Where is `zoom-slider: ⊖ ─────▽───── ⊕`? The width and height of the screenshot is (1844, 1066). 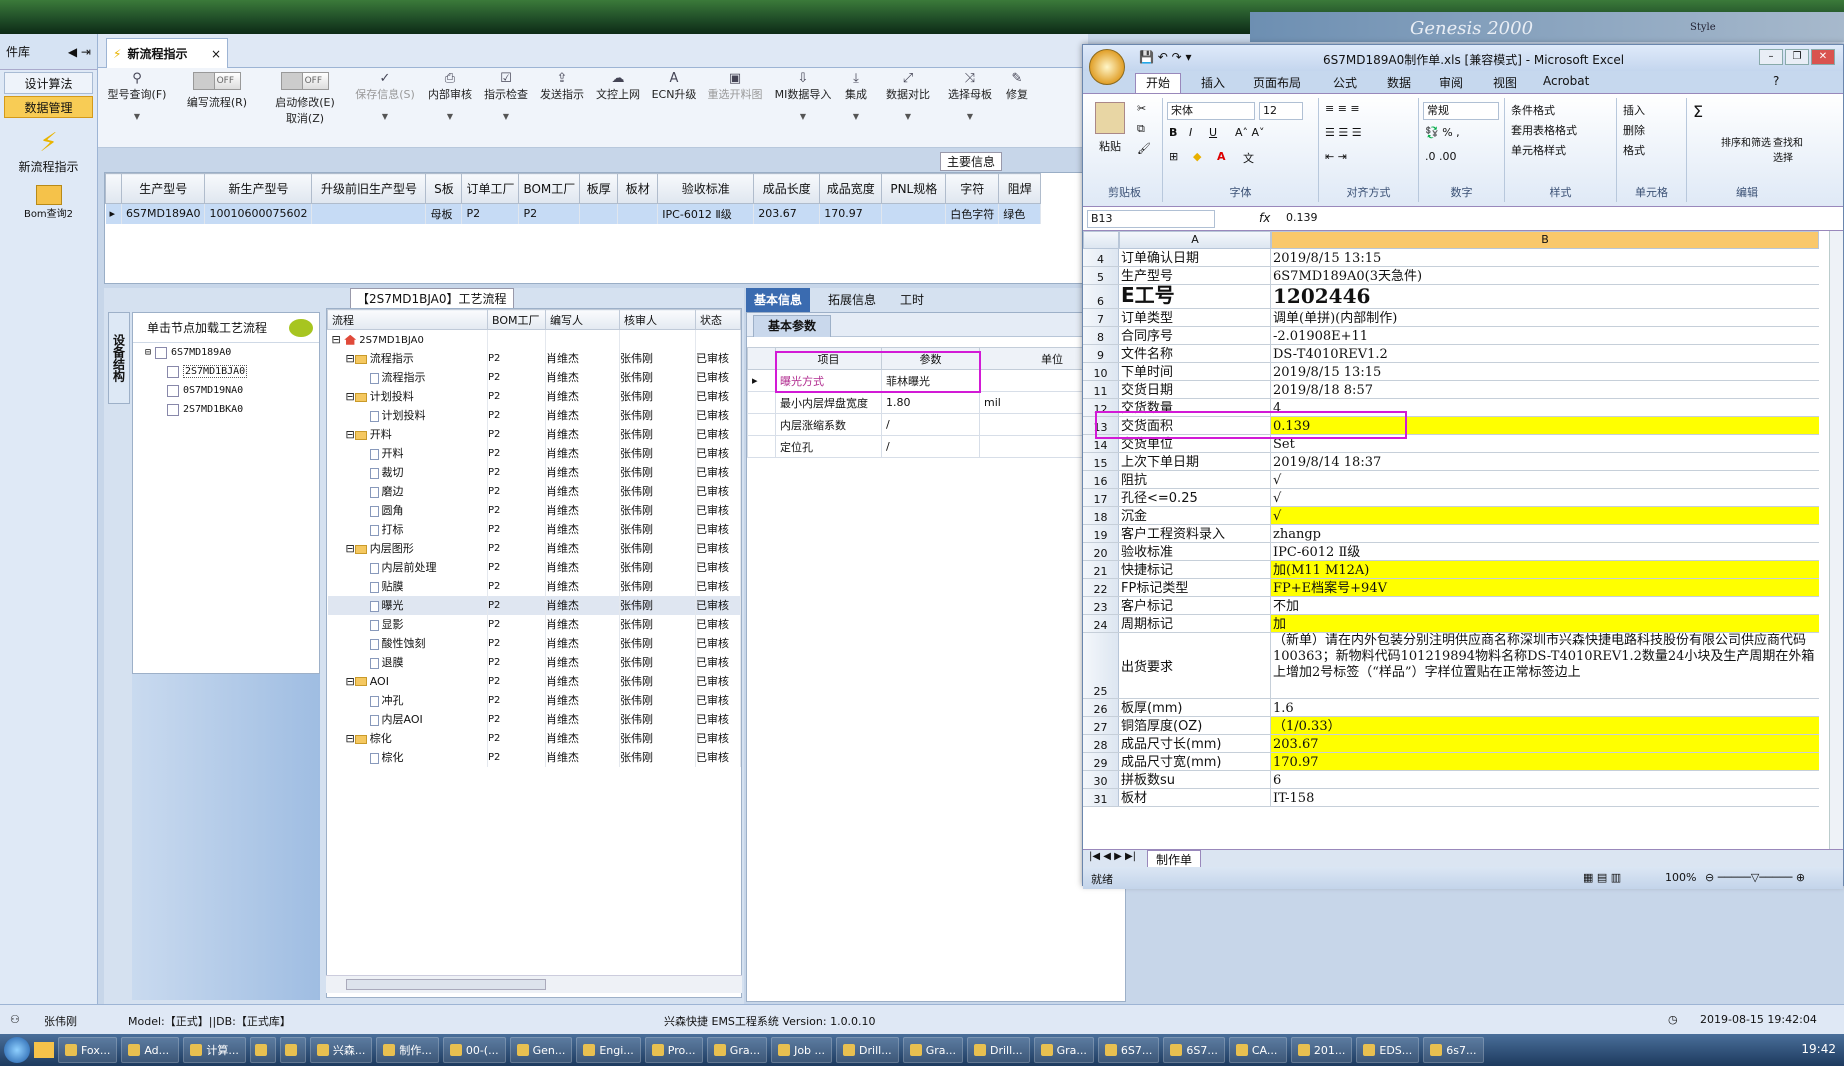 zoom-slider: ⊖ ─────▽───── ⊕ is located at coordinates (1755, 877).